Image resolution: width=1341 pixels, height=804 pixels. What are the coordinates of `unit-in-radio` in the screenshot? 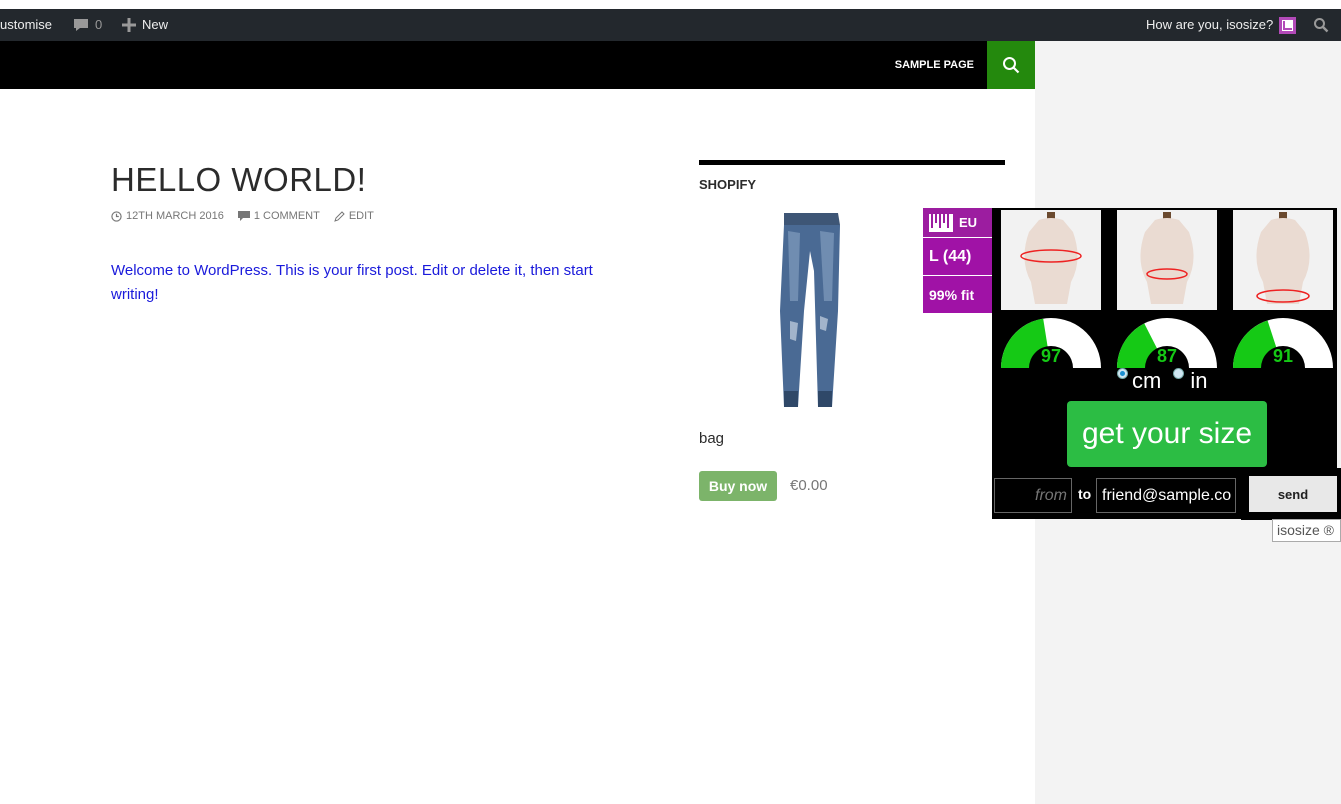 It's located at (1179, 373).